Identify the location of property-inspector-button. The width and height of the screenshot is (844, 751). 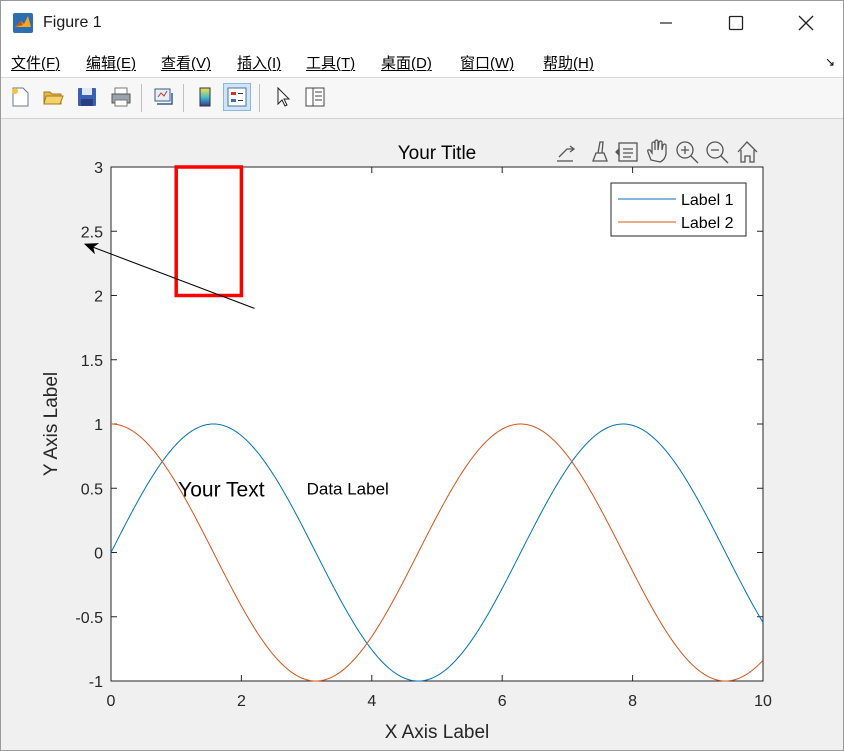
(315, 97).